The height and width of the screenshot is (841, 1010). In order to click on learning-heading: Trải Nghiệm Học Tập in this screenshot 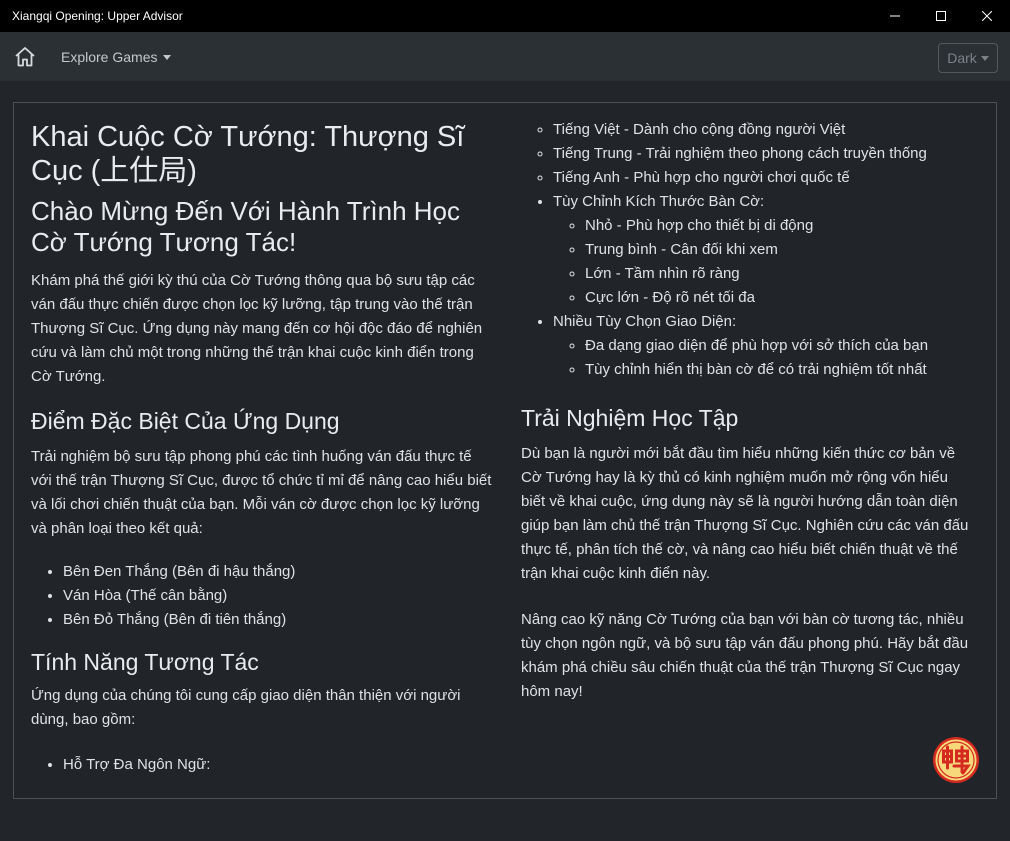, I will do `click(630, 418)`.